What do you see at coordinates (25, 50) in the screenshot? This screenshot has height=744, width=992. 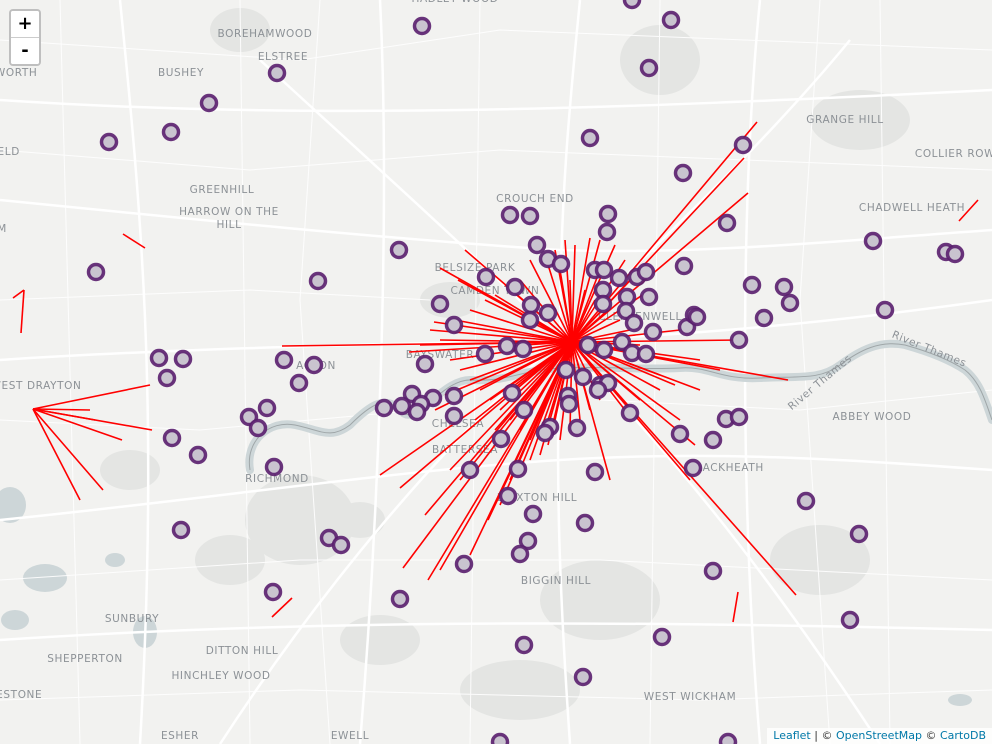 I see `zoom-out-button: -` at bounding box center [25, 50].